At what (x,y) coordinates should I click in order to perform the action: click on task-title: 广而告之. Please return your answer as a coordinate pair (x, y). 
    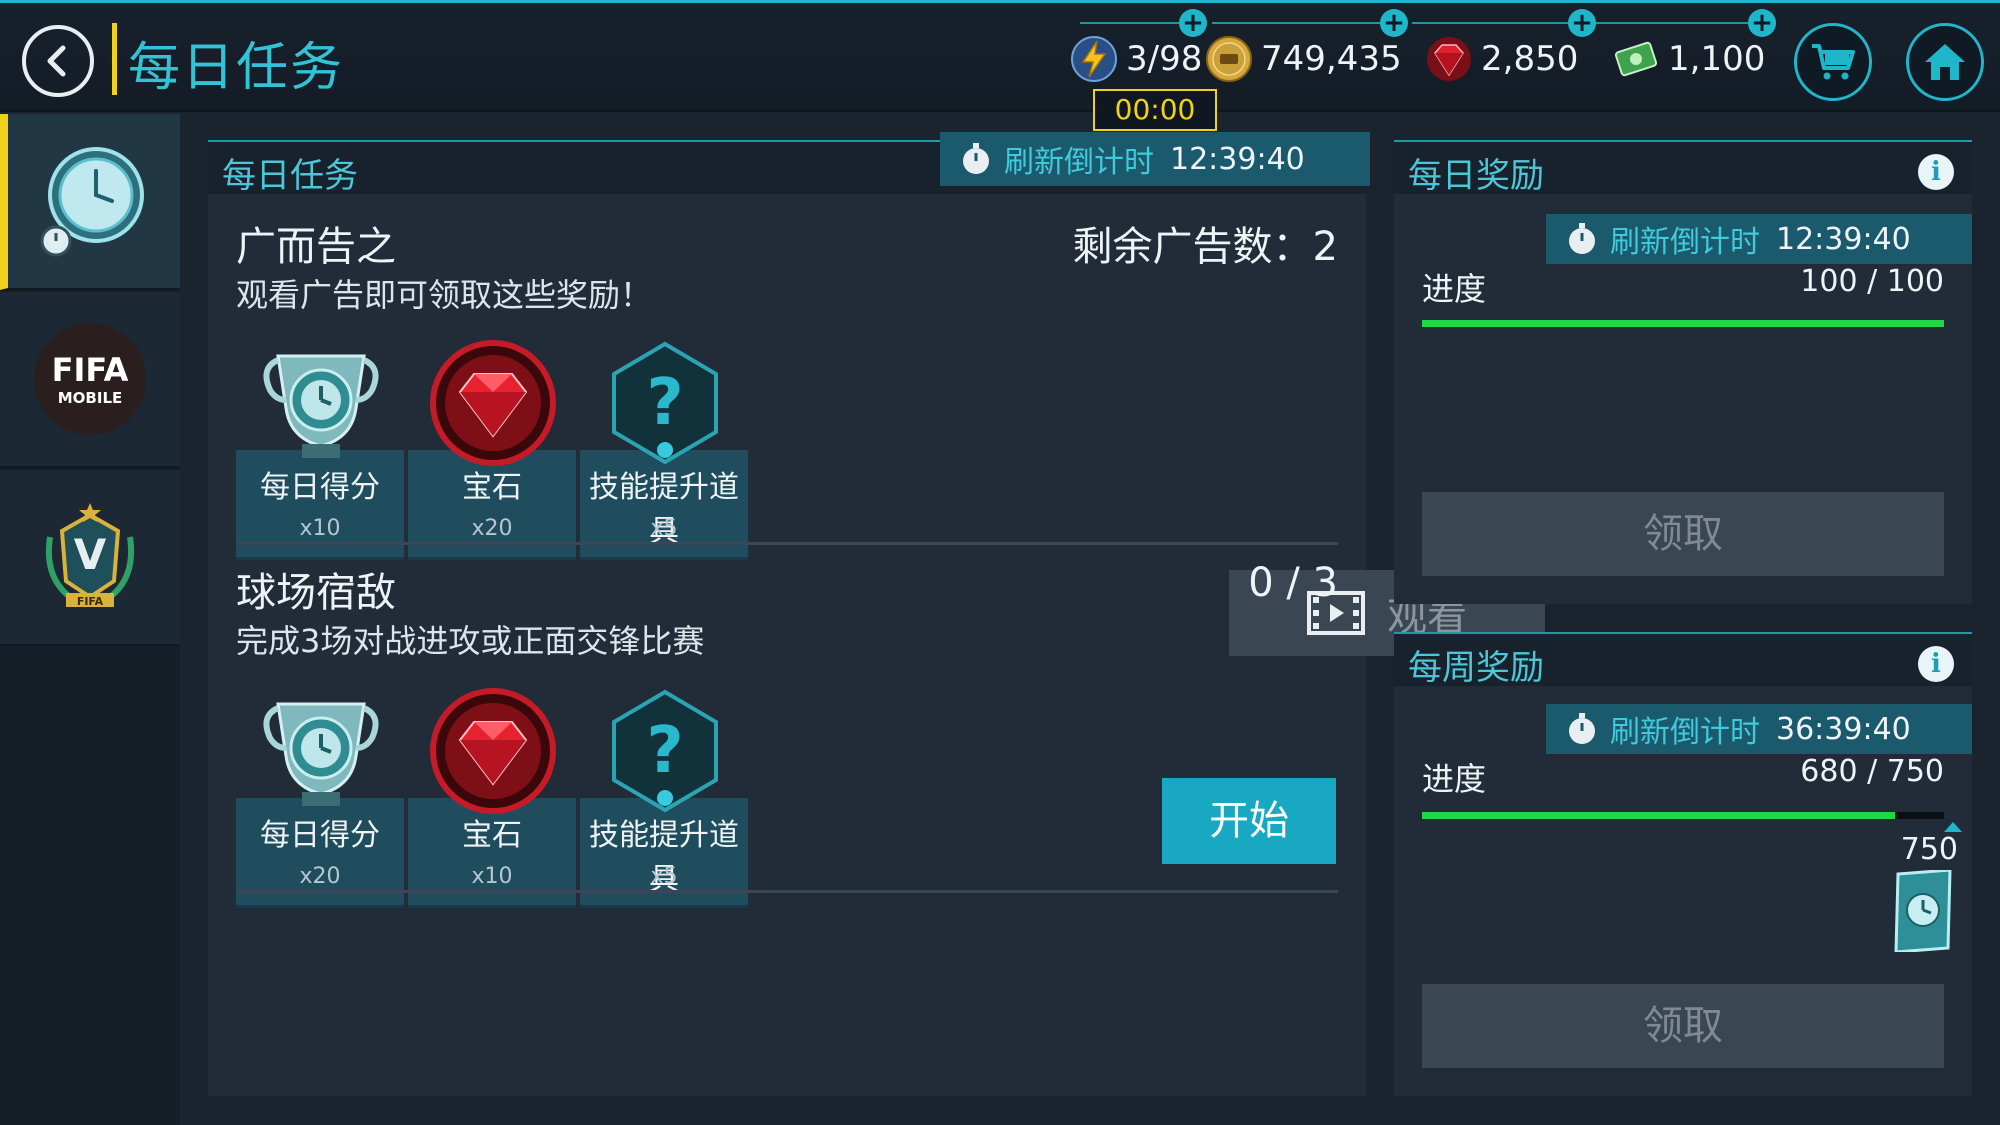
    Looking at the image, I should click on (316, 247).